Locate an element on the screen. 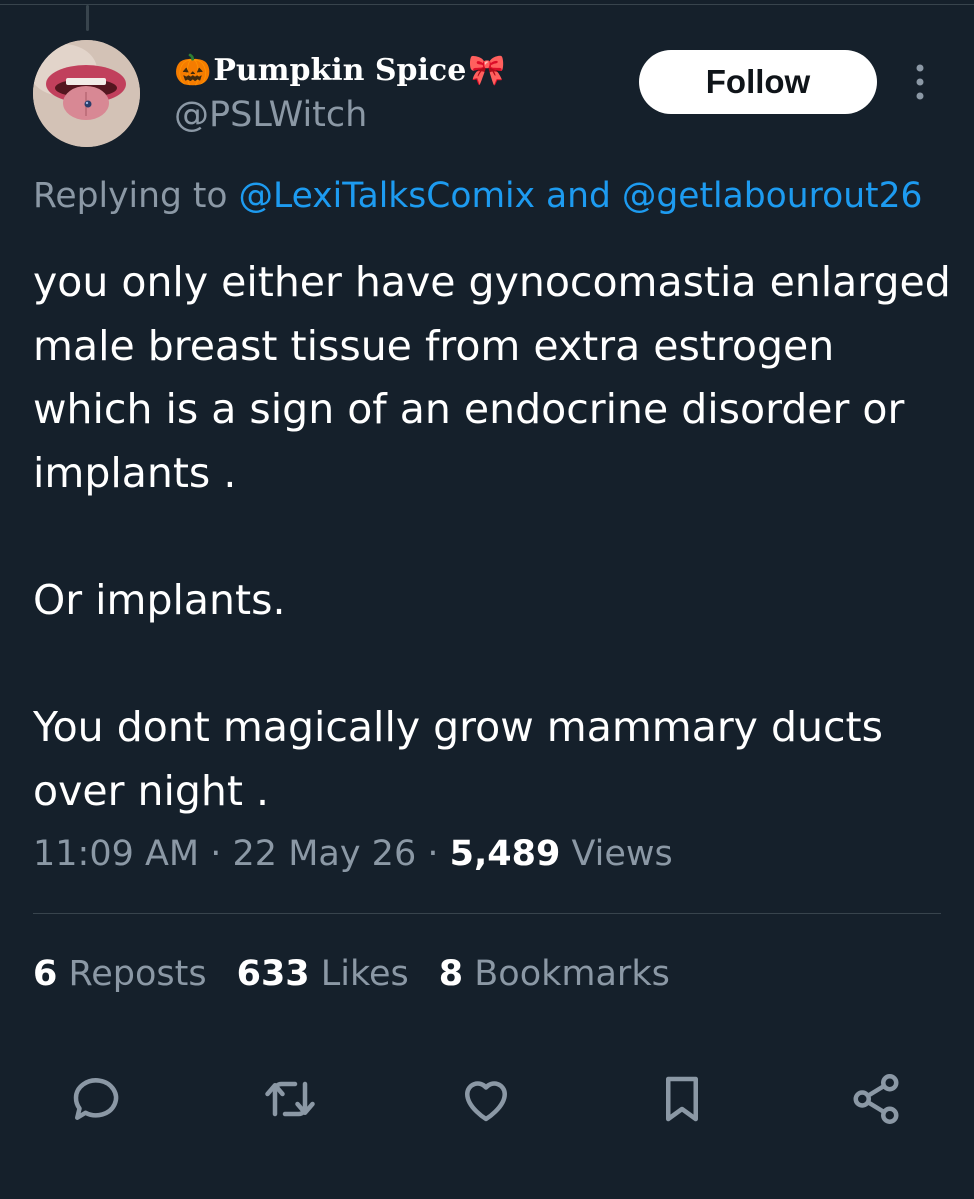 This screenshot has height=1199, width=974. top-divider is located at coordinates (487, 4).